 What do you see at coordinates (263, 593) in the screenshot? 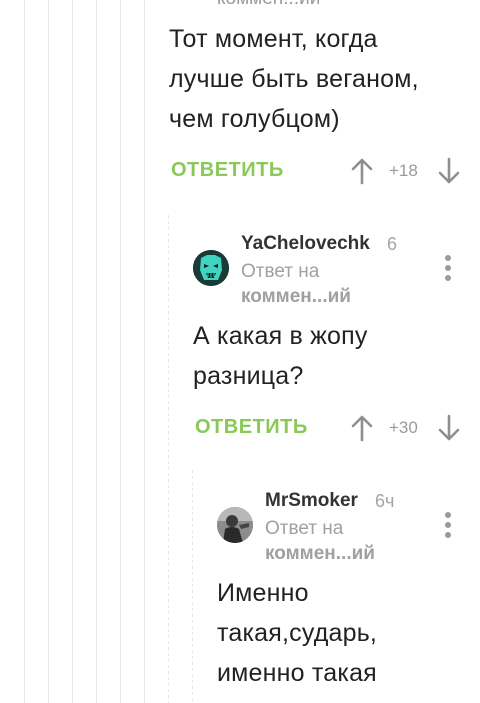
I see `comment-text-line: Именно` at bounding box center [263, 593].